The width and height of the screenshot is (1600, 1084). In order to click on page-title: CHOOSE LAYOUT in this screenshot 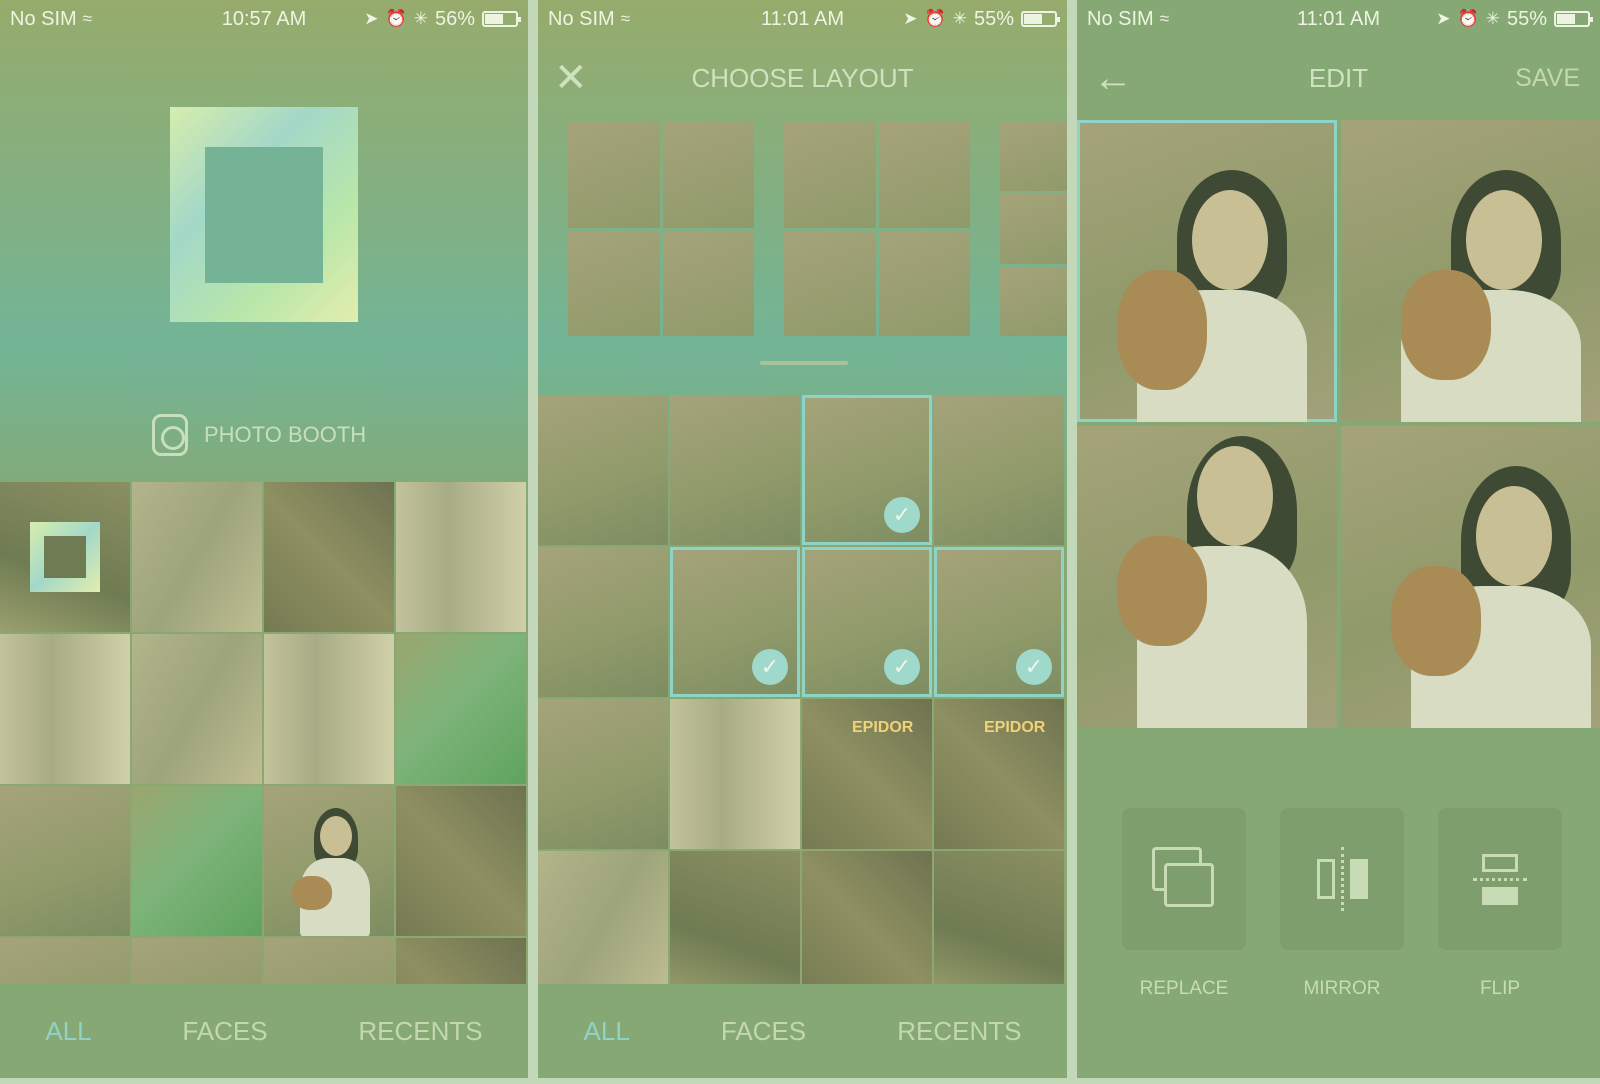, I will do `click(802, 77)`.